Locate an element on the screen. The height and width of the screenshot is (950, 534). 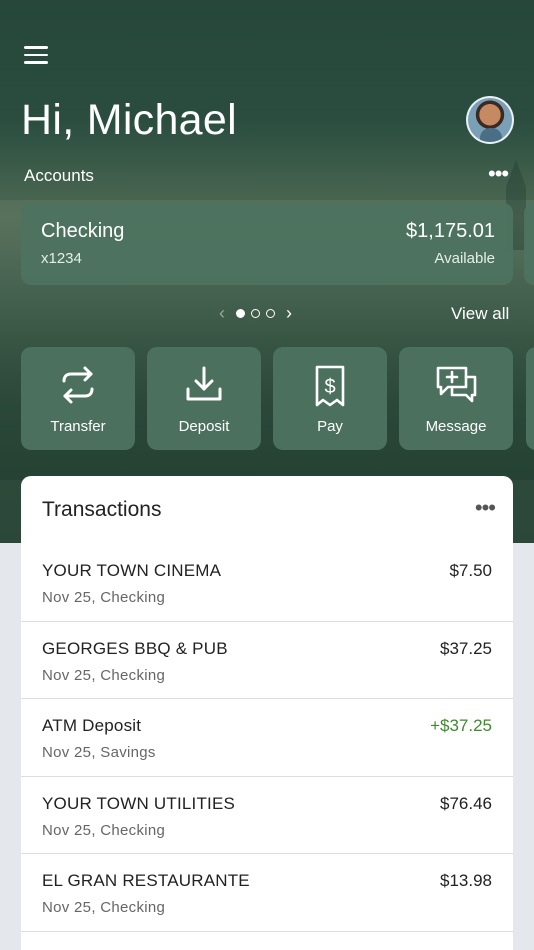
transaction-row: ATM Deposit Nov 25, Savings +$37.25 is located at coordinates (267, 738).